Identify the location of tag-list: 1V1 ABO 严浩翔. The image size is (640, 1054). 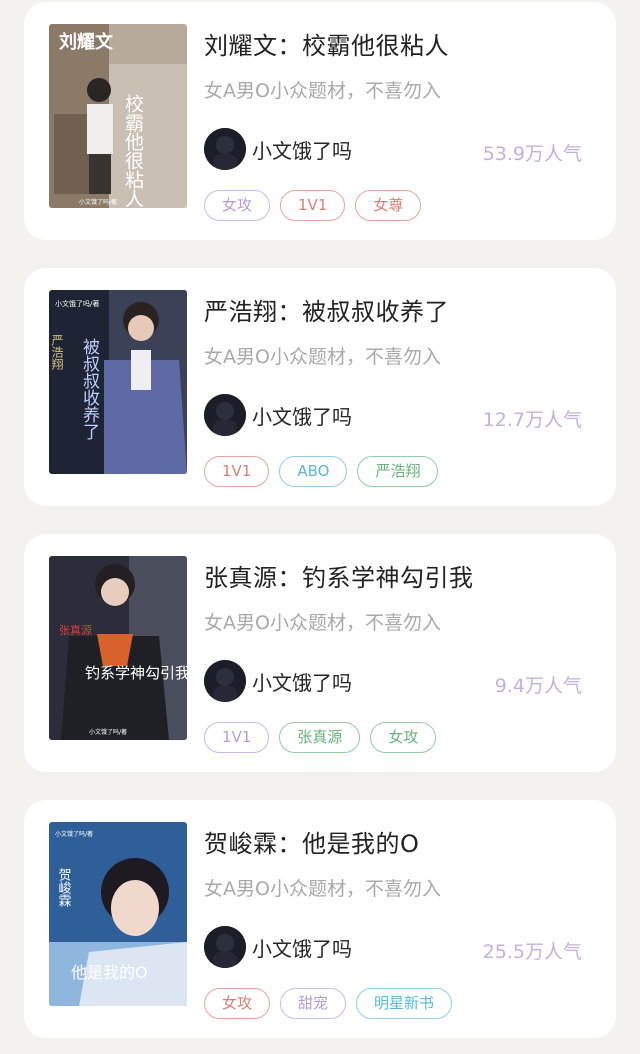
(321, 471).